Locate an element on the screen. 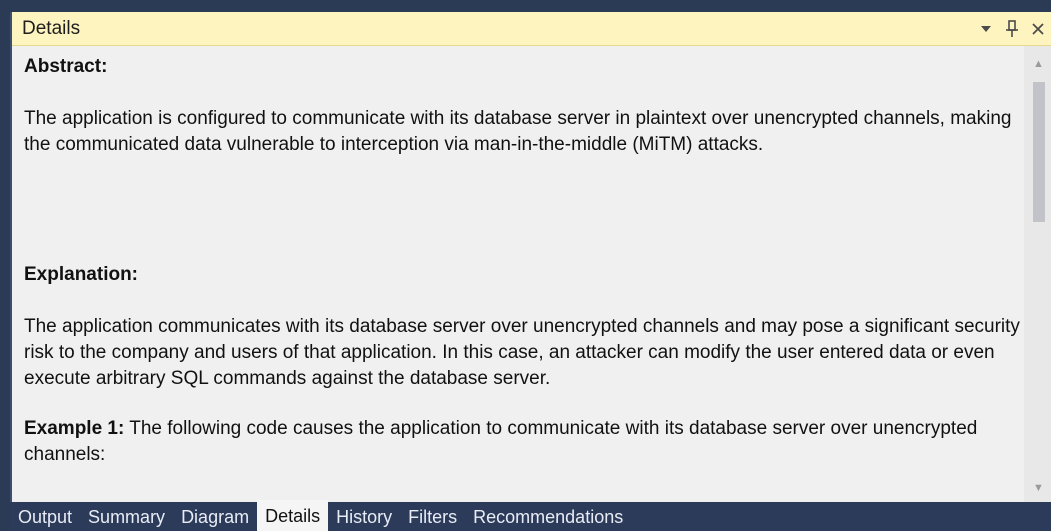 This screenshot has width=1051, height=531. scroll-up-arrow-icon: ▲ is located at coordinates (1037, 64).